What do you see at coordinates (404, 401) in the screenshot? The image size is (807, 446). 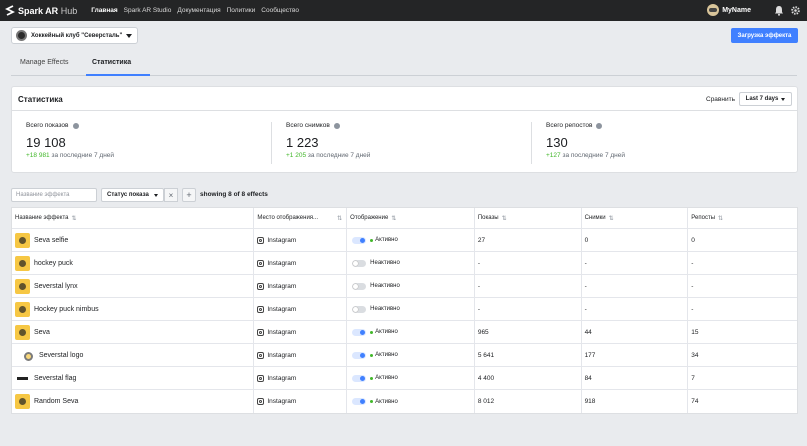 I see `table-row: Random Seva Instagram Активно 8 012 918 74` at bounding box center [404, 401].